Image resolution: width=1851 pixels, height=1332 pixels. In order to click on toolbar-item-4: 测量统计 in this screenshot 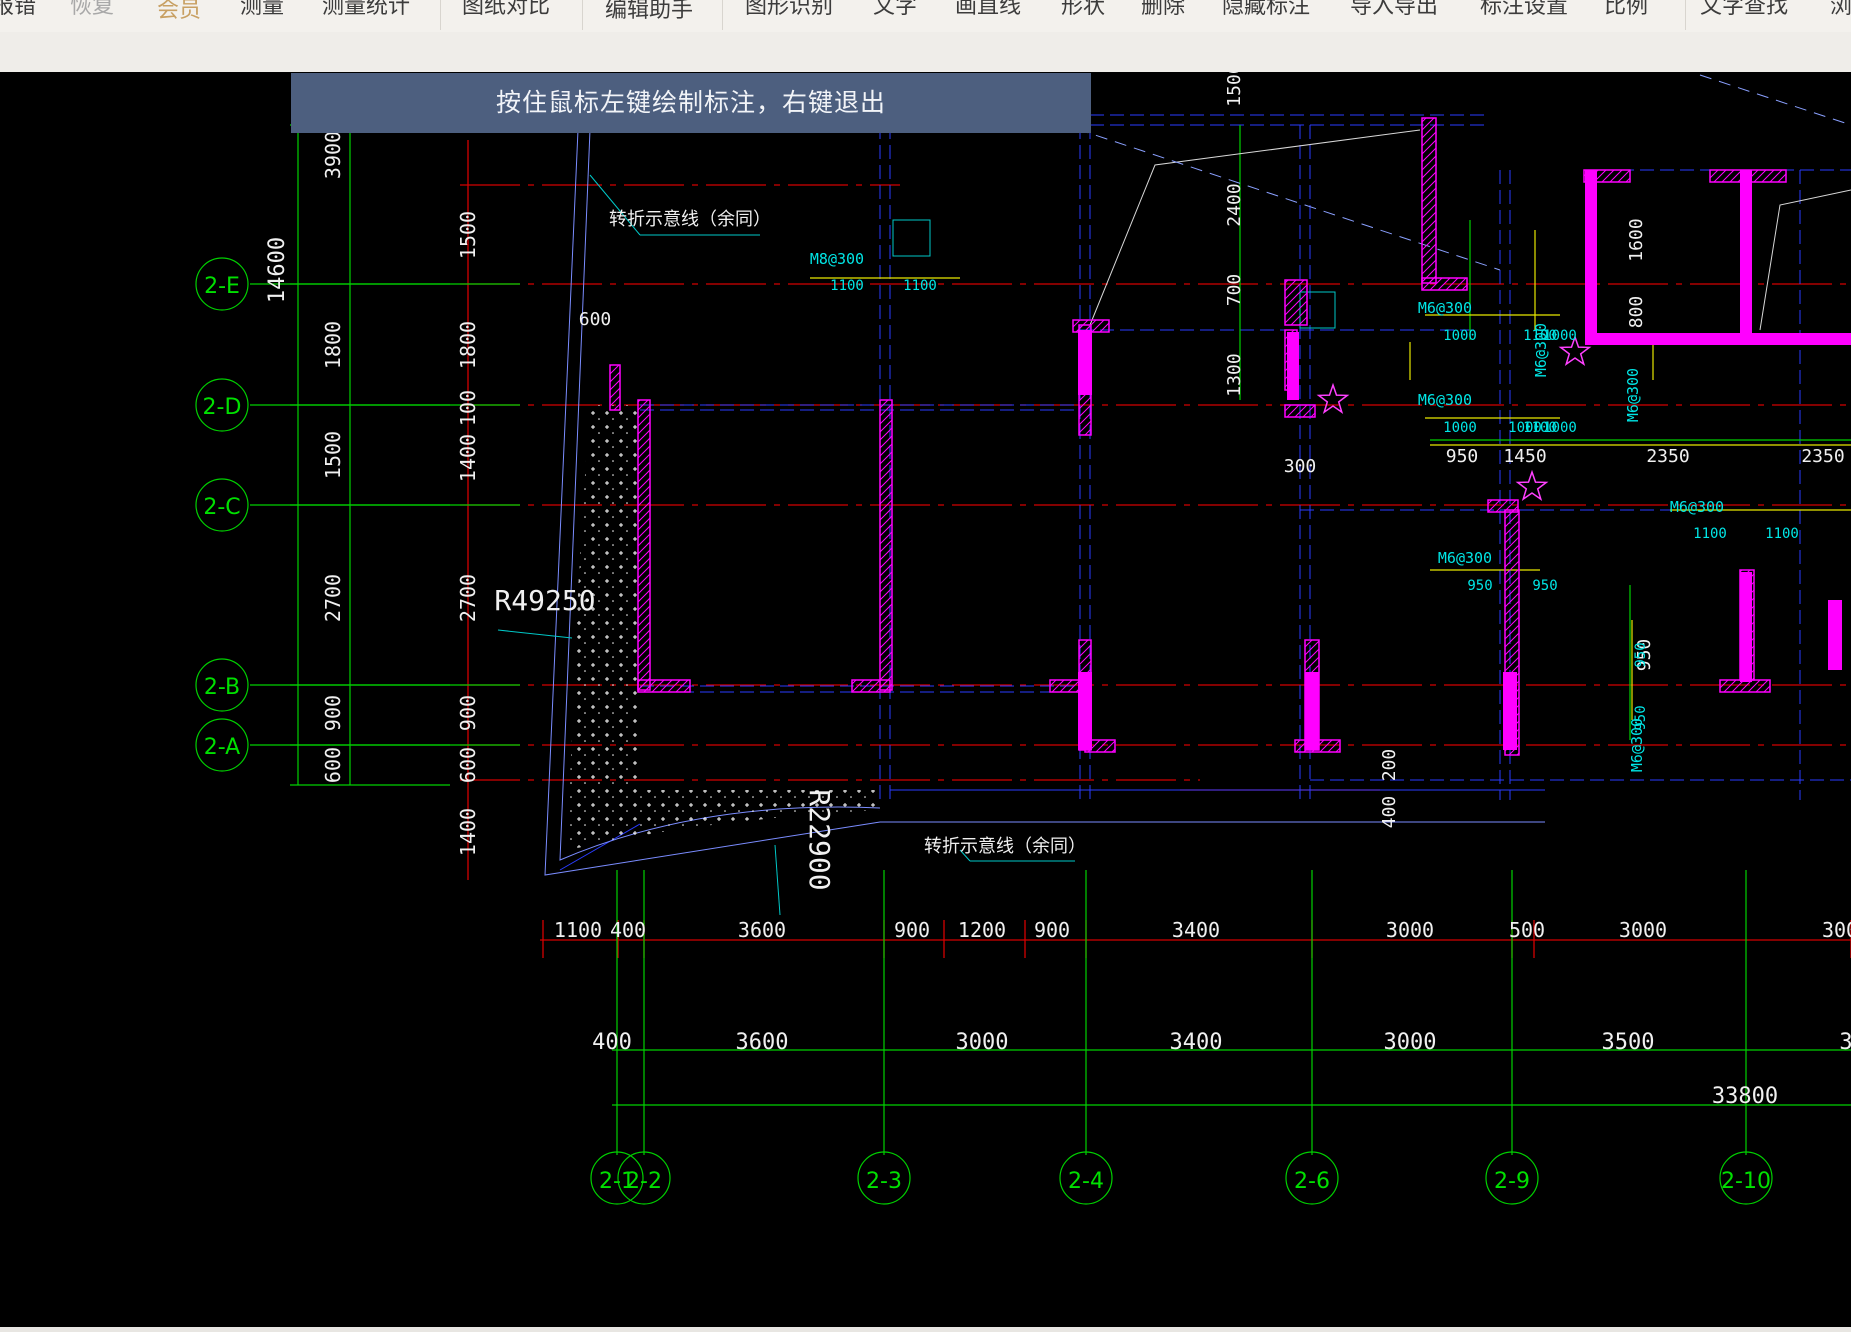, I will do `click(366, 11)`.